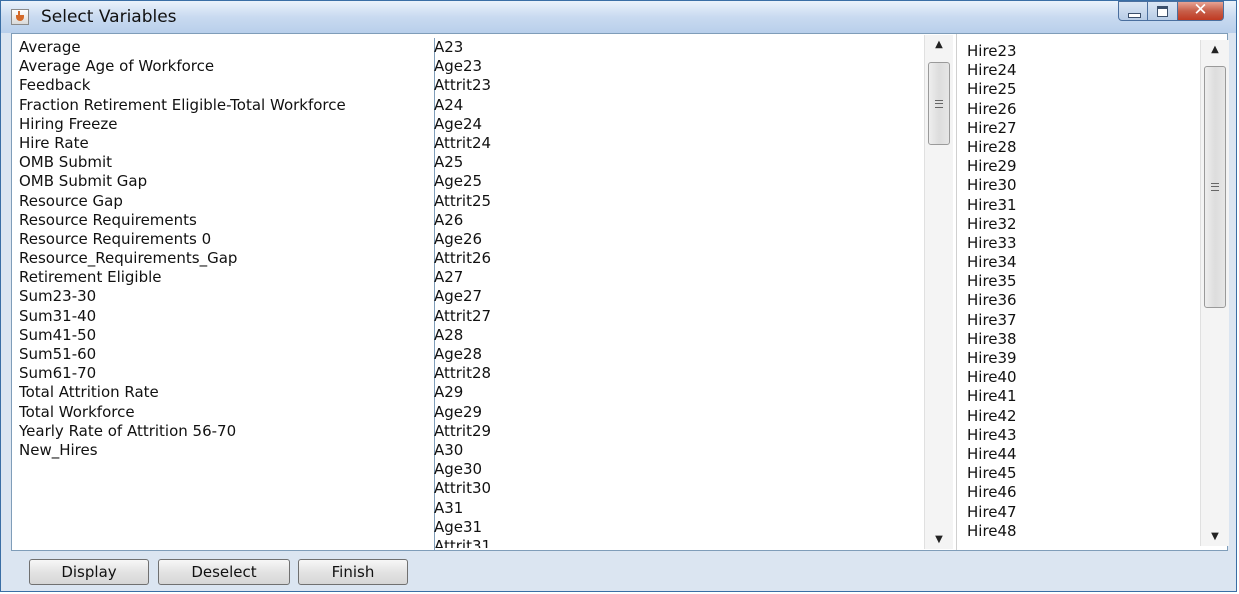 The height and width of the screenshot is (594, 1239). I want to click on list-item-variable: New_Hires, so click(226, 450).